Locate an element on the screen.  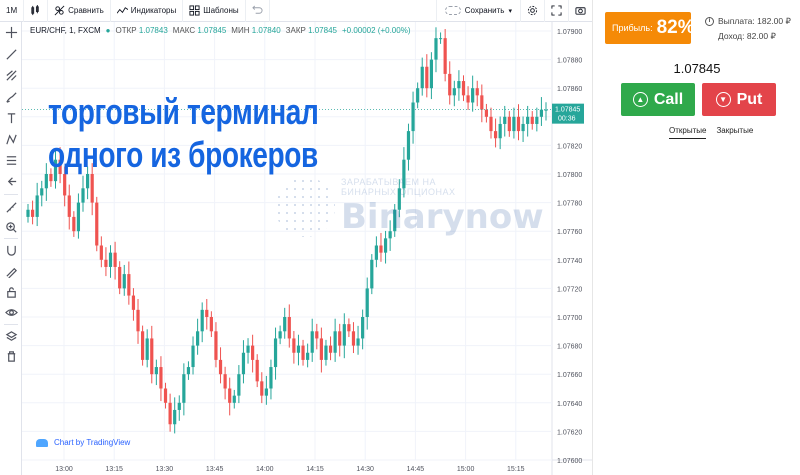
brush-tool is located at coordinates (11, 97).